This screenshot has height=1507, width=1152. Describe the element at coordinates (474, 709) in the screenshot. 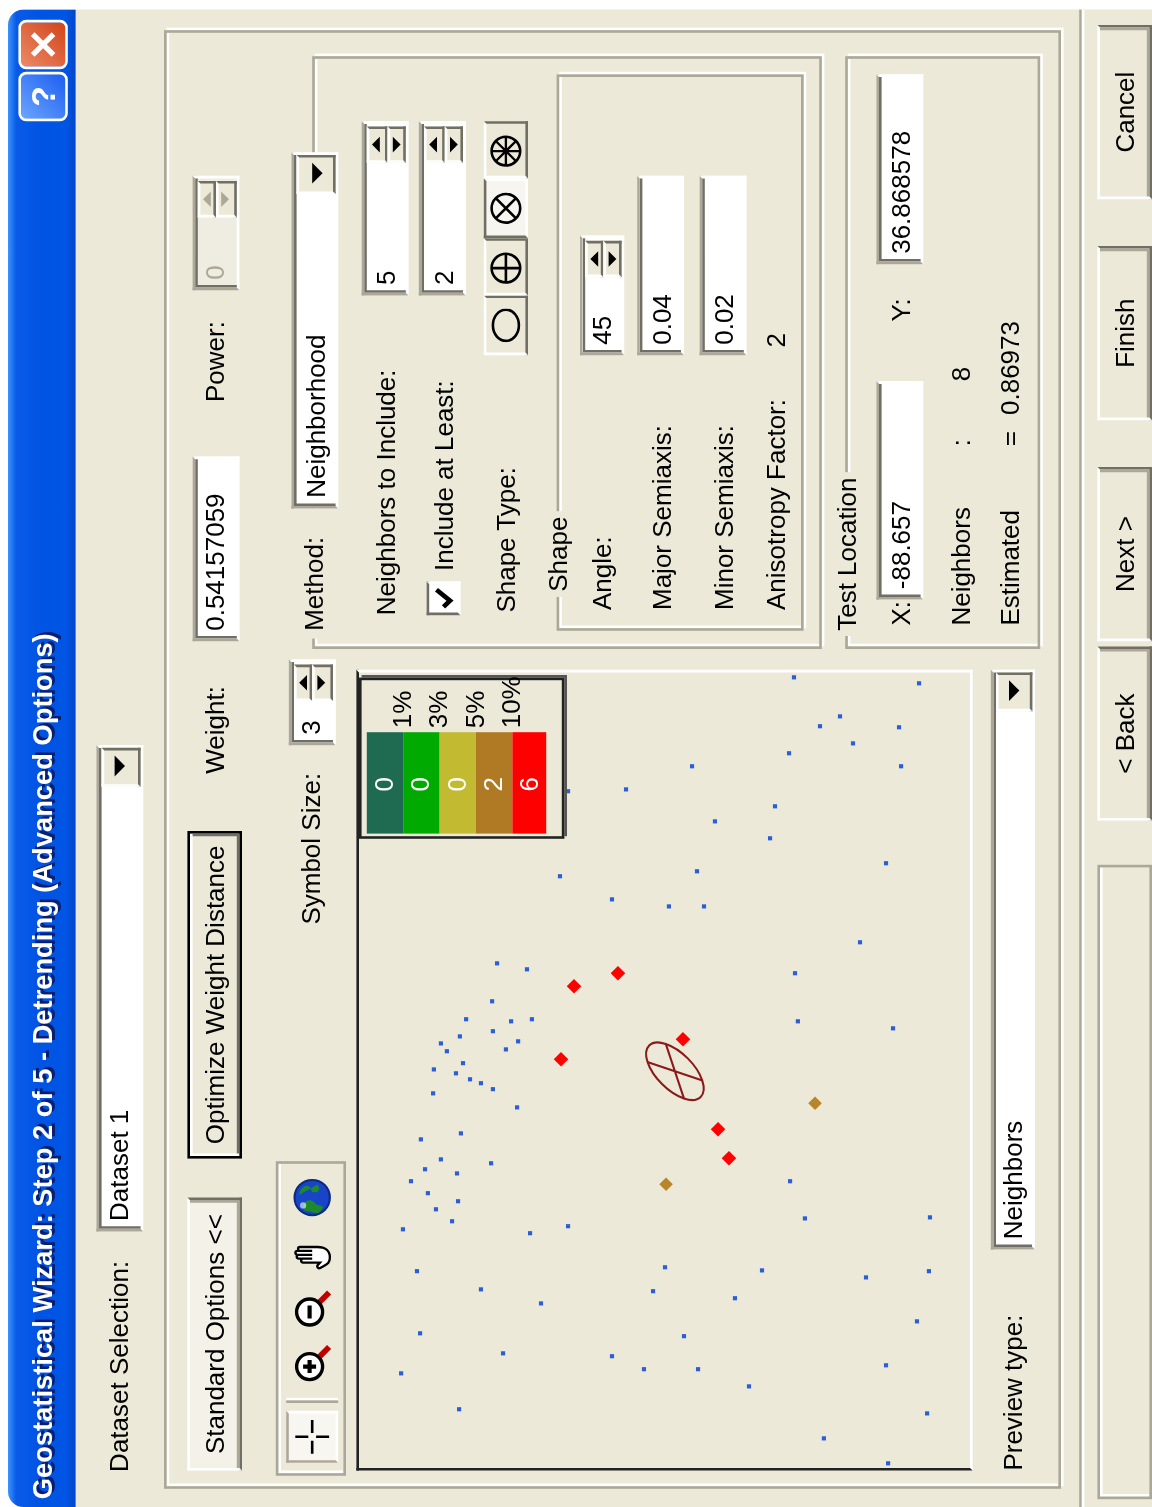

I see `legend-label: 5%` at that location.